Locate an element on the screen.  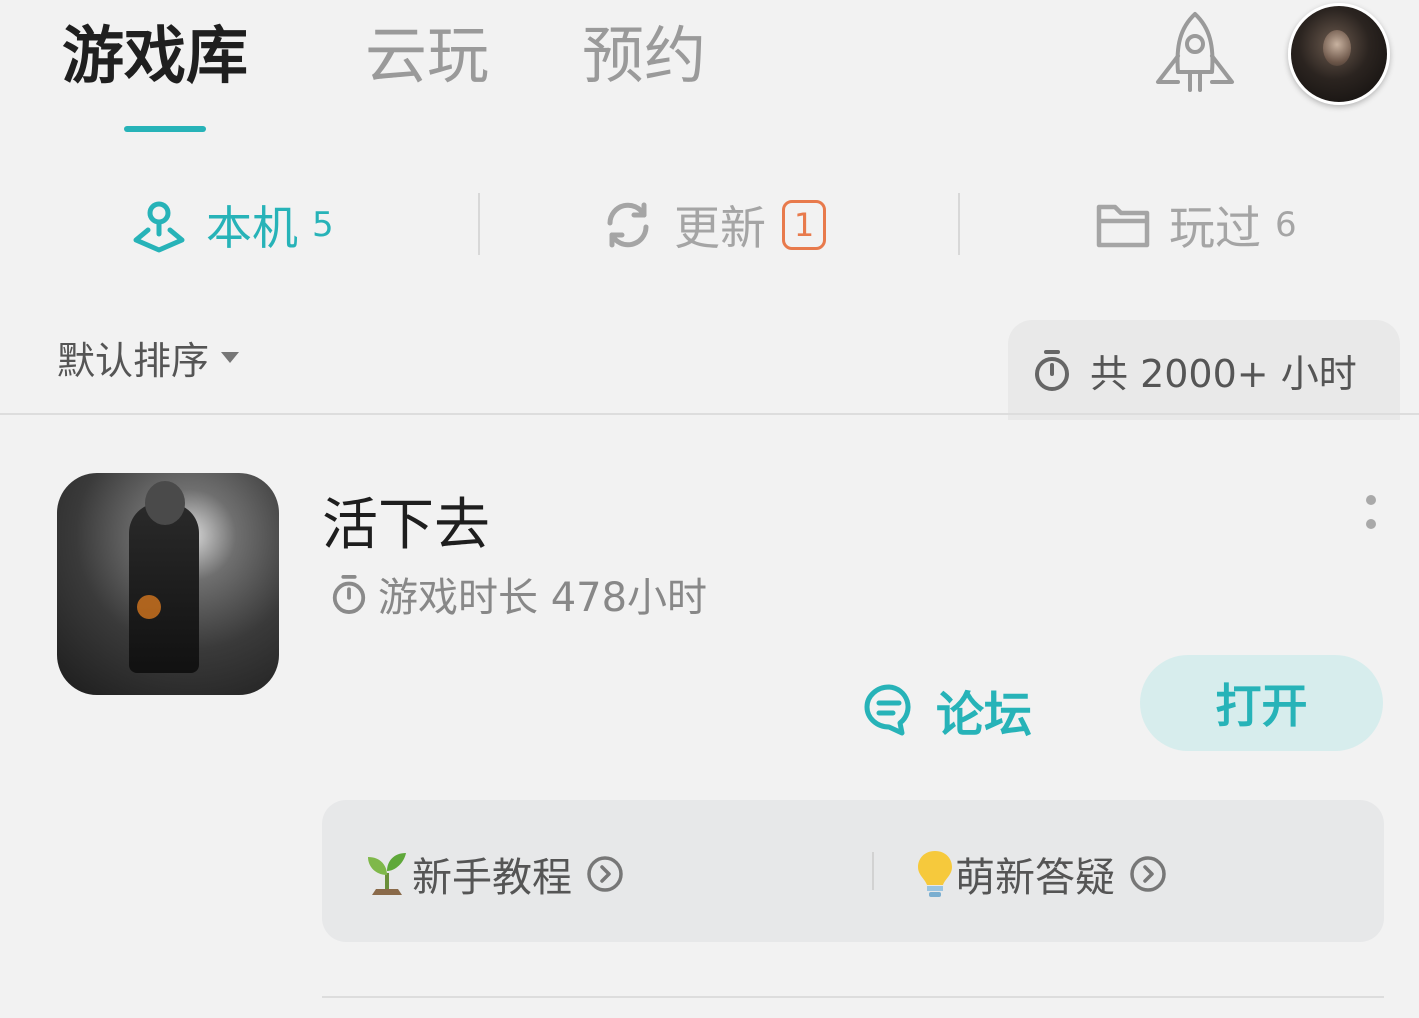
more-vertical-icon is located at coordinates (1371, 517).